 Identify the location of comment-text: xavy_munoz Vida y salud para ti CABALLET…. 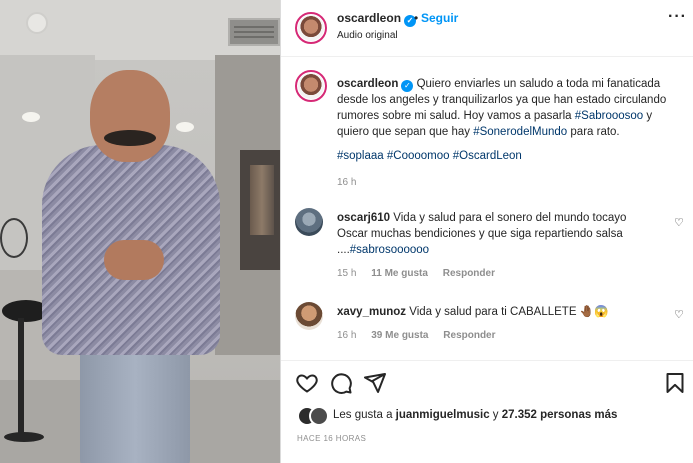
(497, 312).